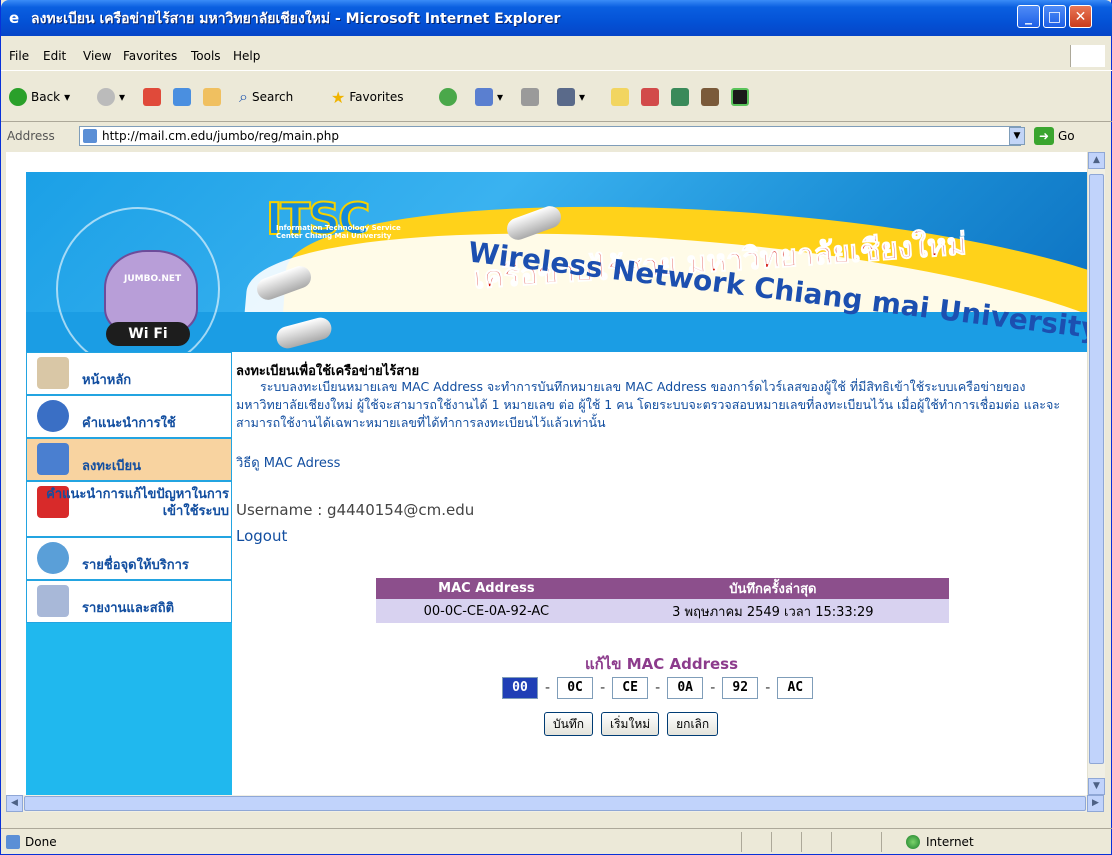  What do you see at coordinates (1096, 469) in the screenshot?
I see `vertical-scroll-thumb` at bounding box center [1096, 469].